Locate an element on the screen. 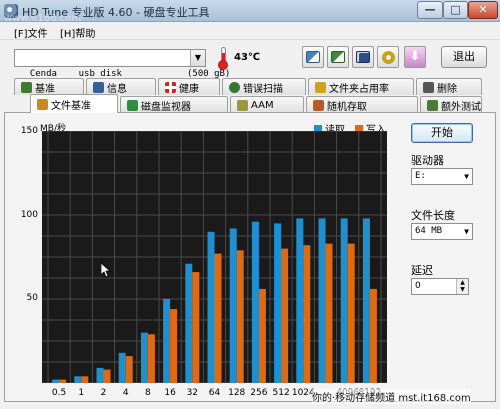 The image size is (500, 409). tab-aam: AAM is located at coordinates (267, 104).